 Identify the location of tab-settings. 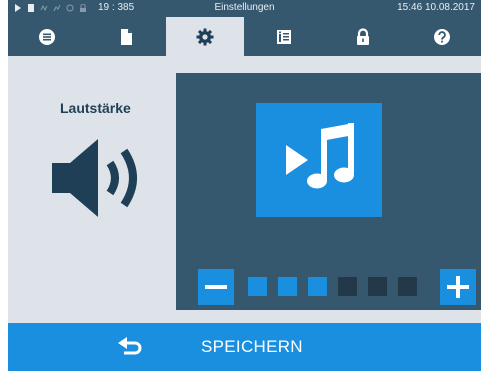
(205, 36).